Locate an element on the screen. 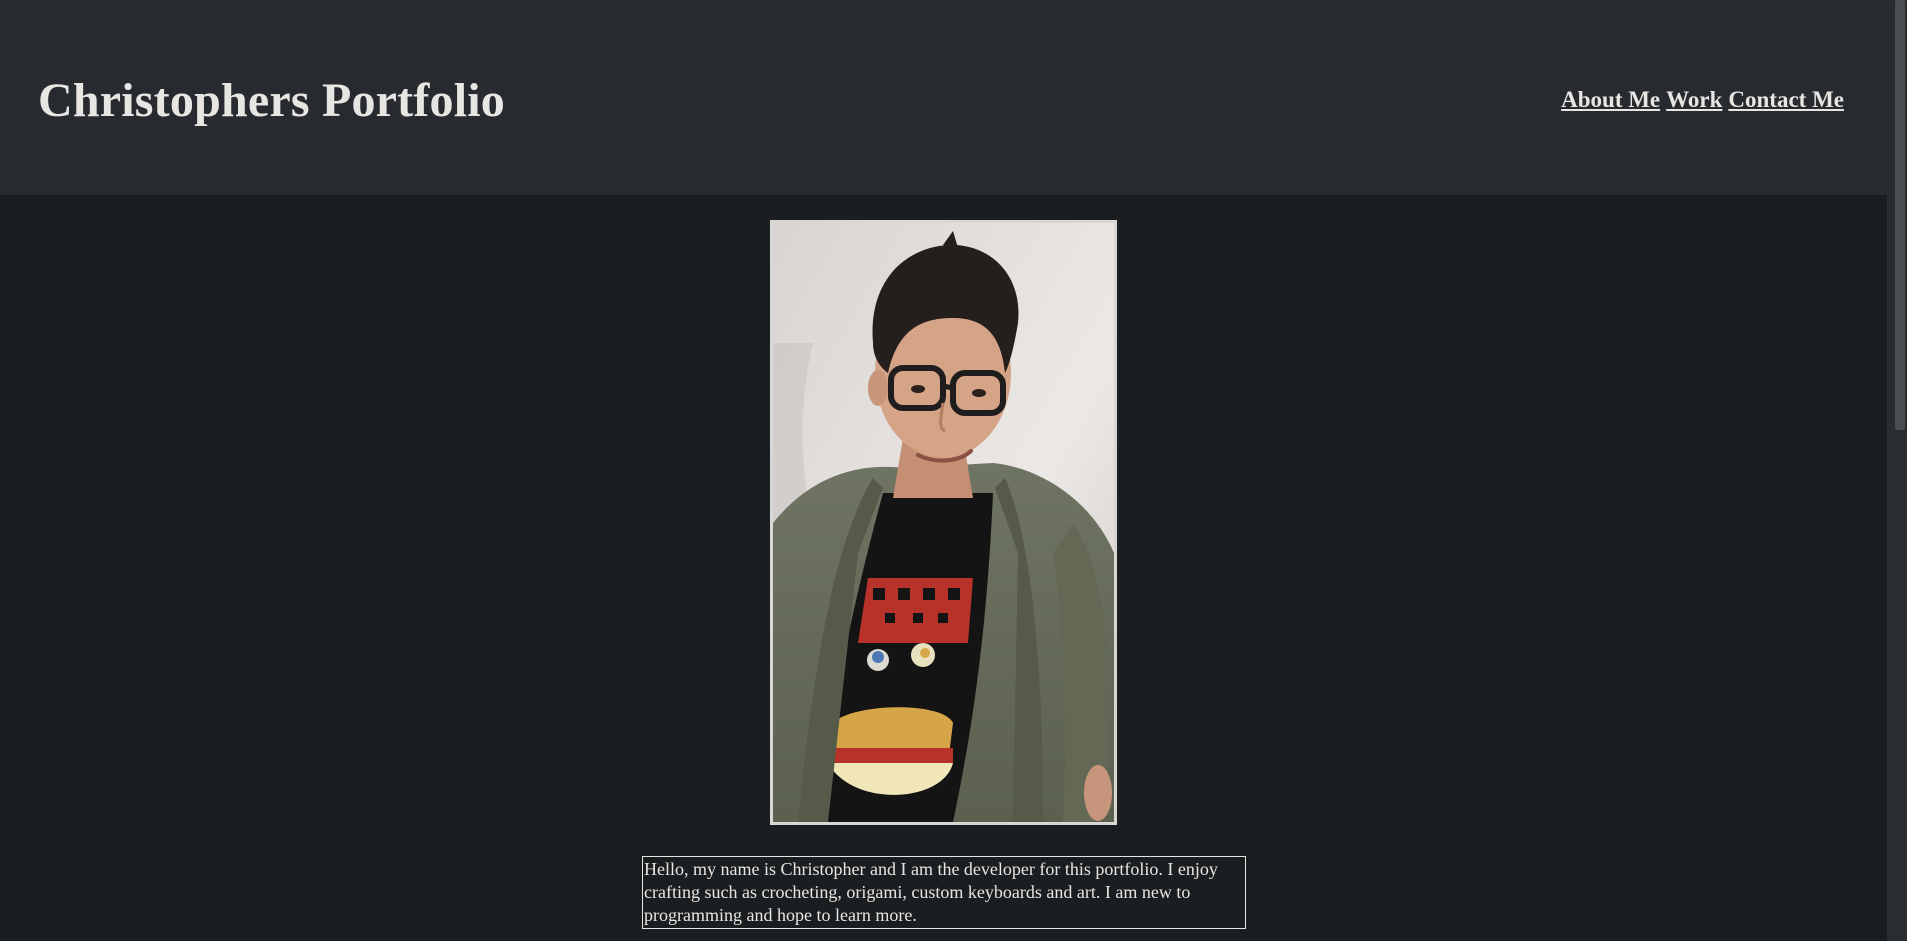 This screenshot has width=1907, height=941. profile-photo is located at coordinates (943, 522).